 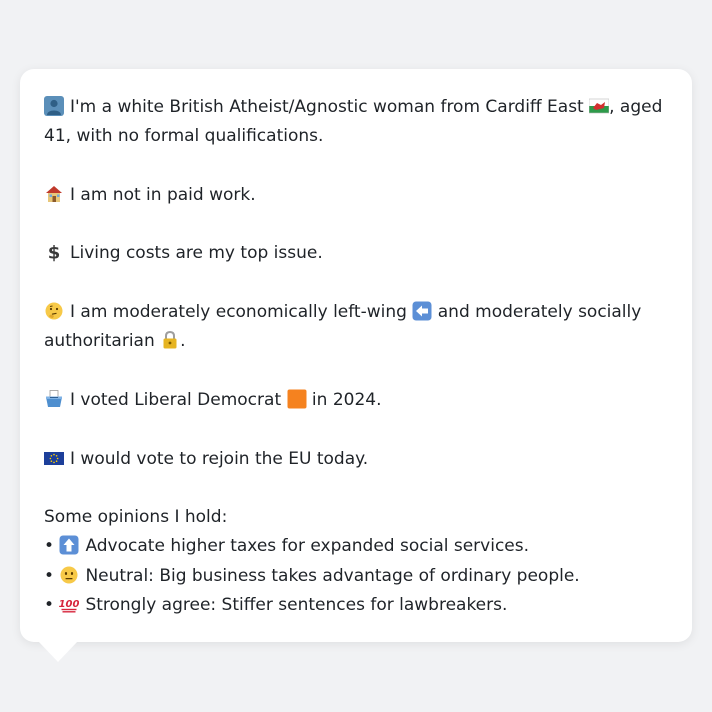 What do you see at coordinates (54, 458) in the screenshot?
I see `eu-flag-icon` at bounding box center [54, 458].